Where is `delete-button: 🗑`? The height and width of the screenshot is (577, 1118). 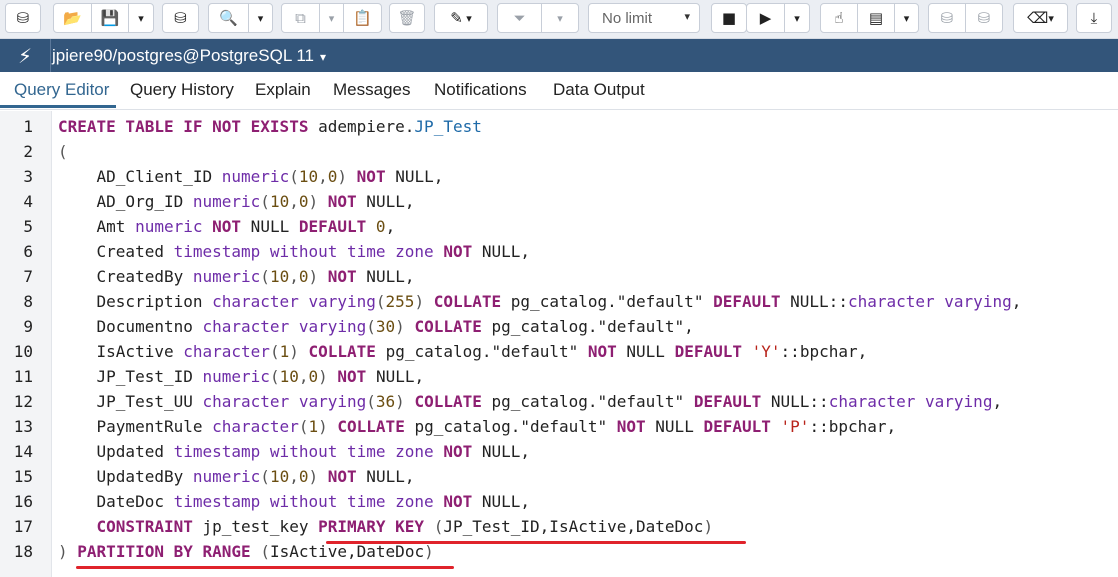 delete-button: 🗑 is located at coordinates (407, 18).